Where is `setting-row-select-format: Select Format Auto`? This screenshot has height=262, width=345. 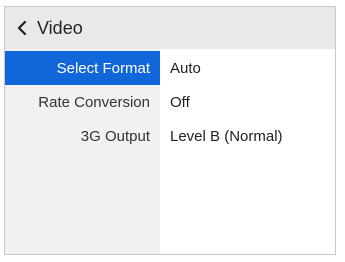 setting-row-select-format: Select Format Auto is located at coordinates (170, 68).